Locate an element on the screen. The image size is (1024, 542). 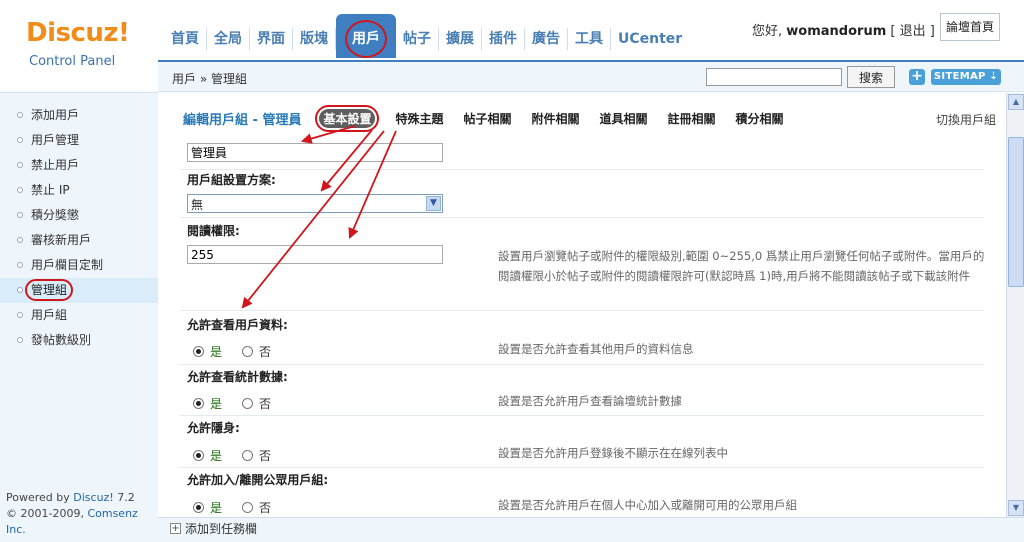
breadcrumb: 用戶 » 管理組 is located at coordinates (209, 79).